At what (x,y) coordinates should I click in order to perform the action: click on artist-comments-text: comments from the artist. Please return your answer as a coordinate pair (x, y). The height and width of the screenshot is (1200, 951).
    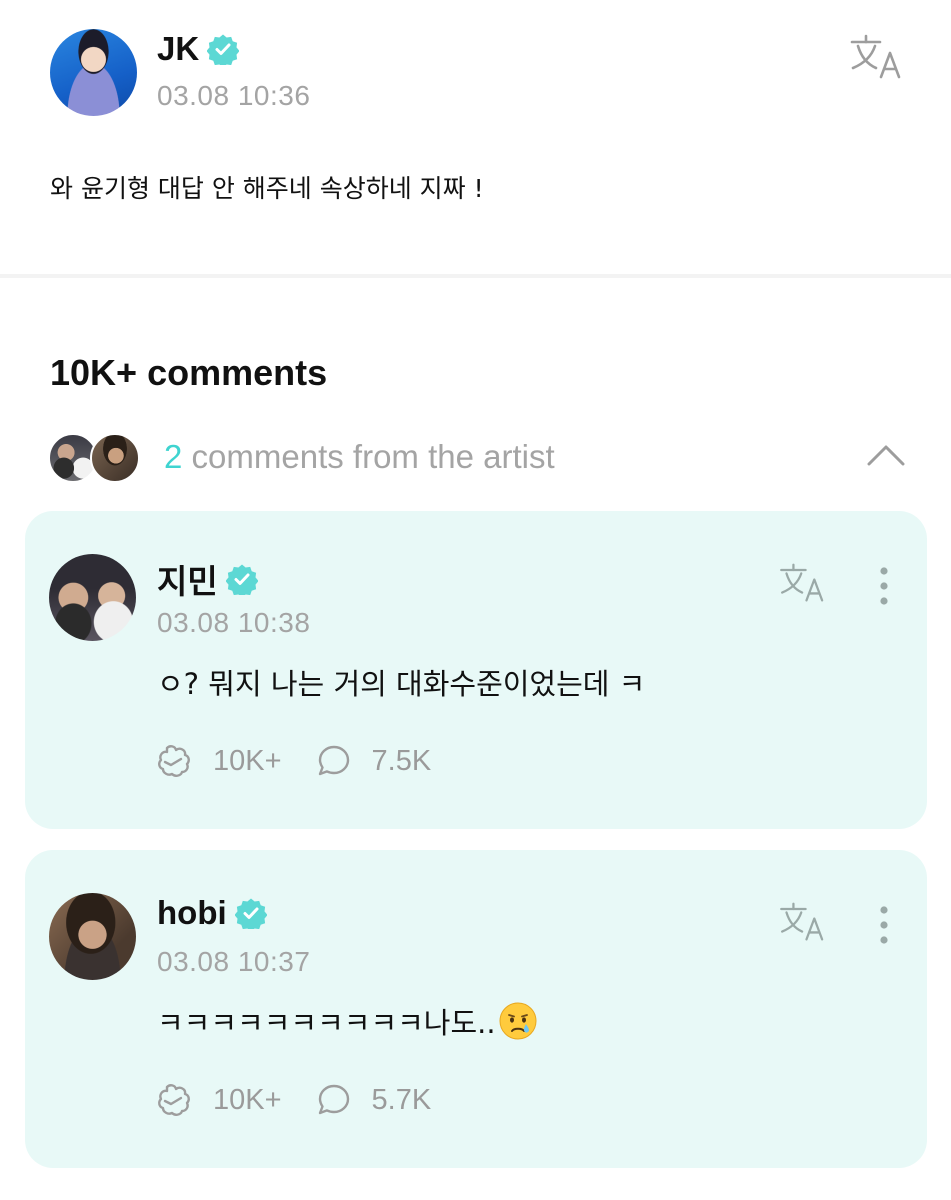
    Looking at the image, I should click on (373, 456).